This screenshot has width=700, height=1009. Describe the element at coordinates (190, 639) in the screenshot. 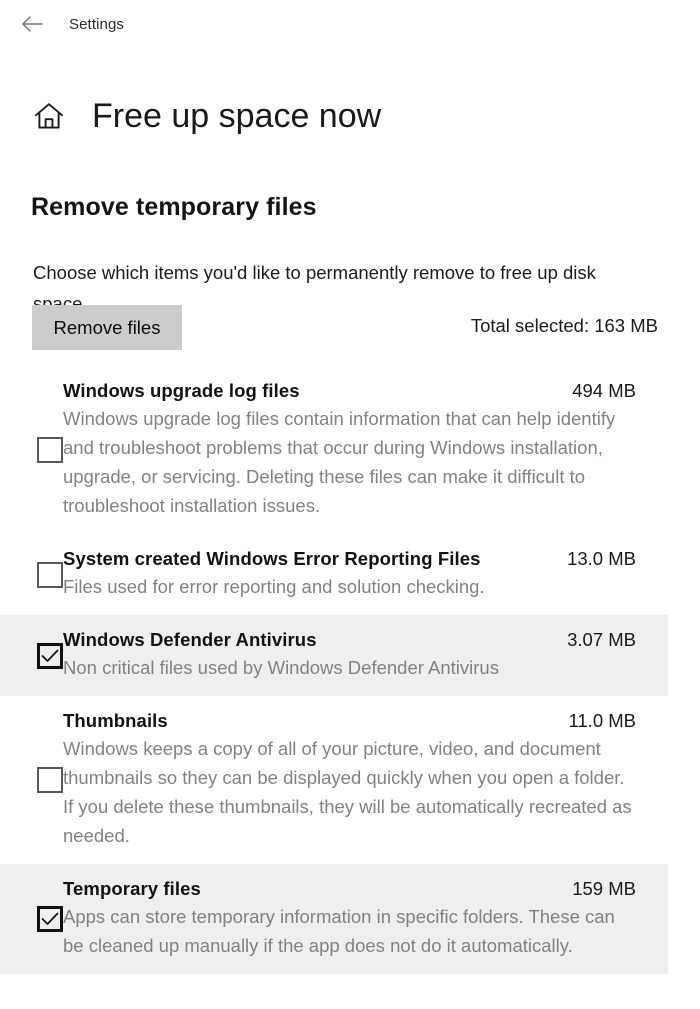

I see `item-title: Windows Defender Antivirus` at that location.